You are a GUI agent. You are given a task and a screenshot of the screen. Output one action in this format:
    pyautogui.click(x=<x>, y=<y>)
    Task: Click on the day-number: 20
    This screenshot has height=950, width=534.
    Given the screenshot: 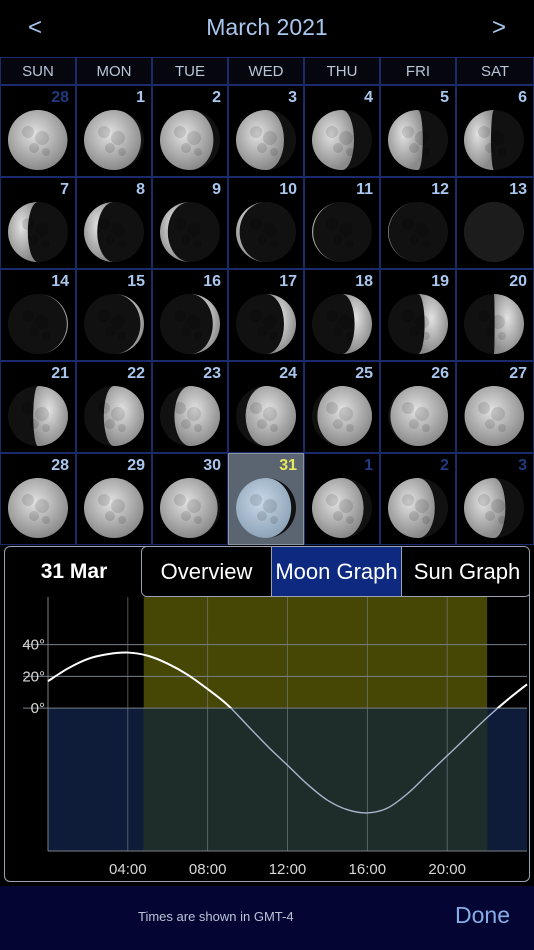 What is the action you would take?
    pyautogui.click(x=518, y=281)
    